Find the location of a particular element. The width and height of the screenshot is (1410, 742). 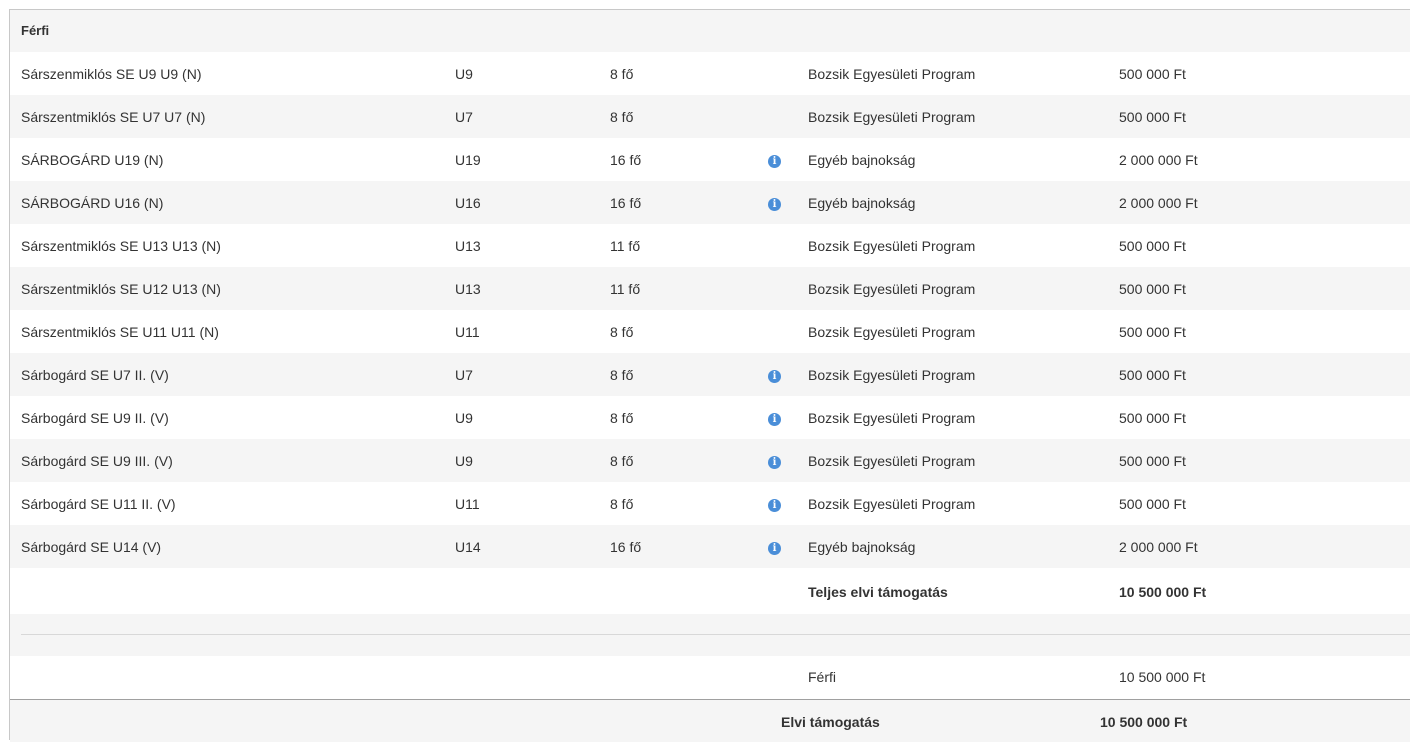

team-name: Sárszentmiklós SE U7 U7 (N) is located at coordinates (113, 116).